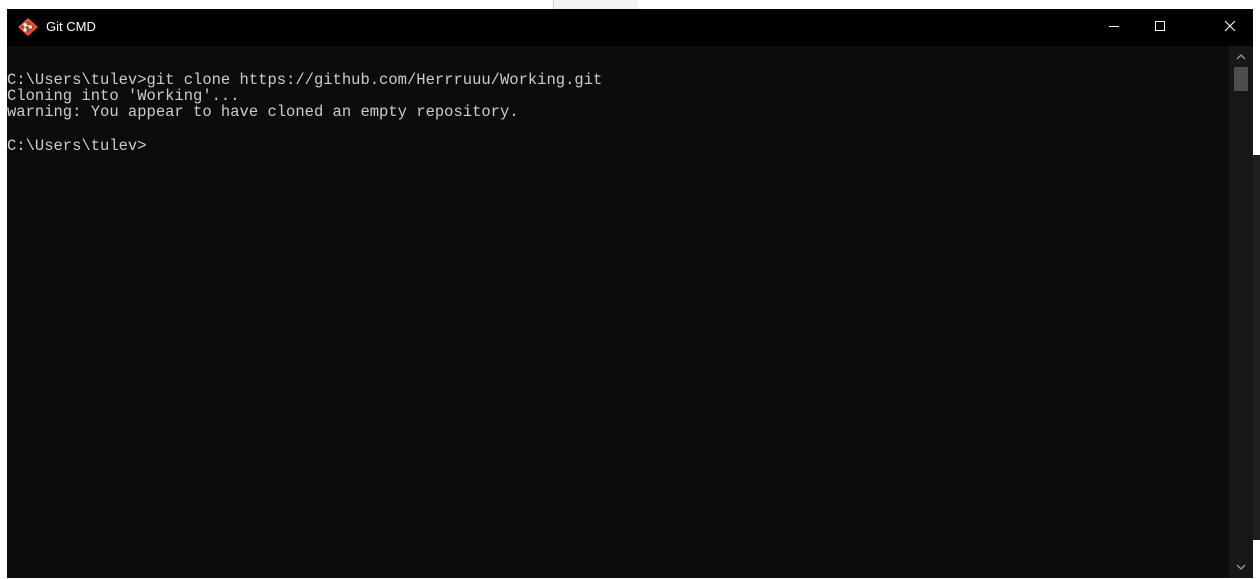  I want to click on minimize-button, so click(1114, 27).